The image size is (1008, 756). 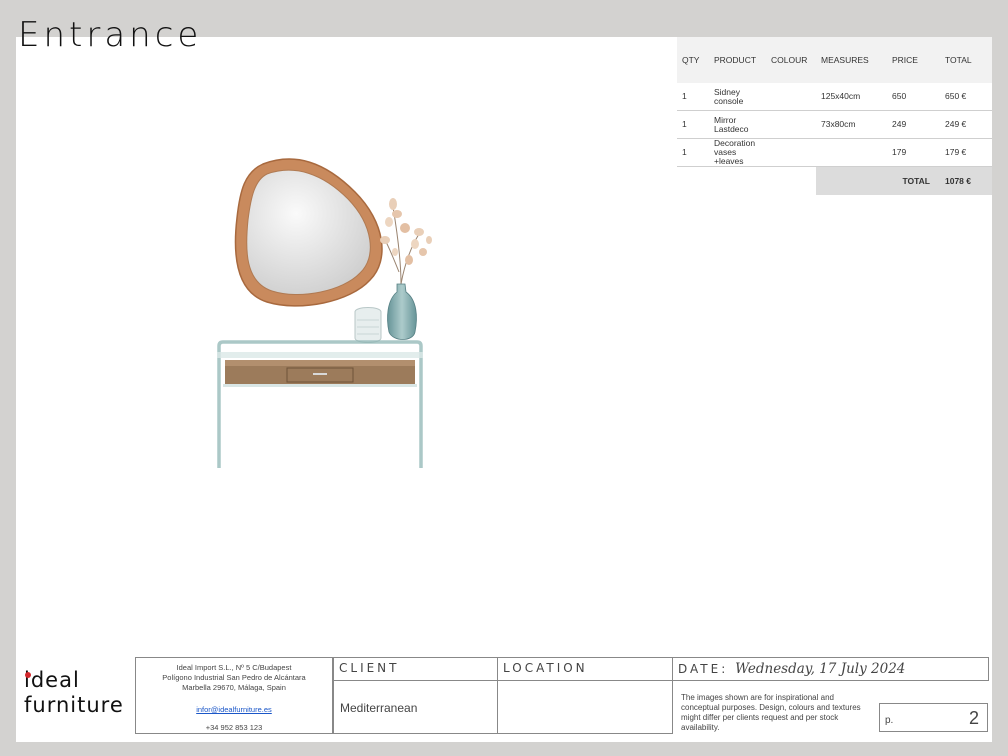 I want to click on logo-line1: ideal, so click(x=52, y=680).